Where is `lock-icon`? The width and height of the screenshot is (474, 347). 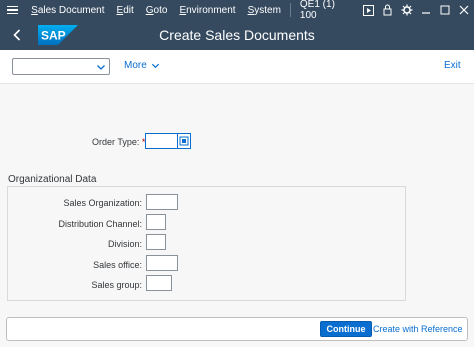 lock-icon is located at coordinates (387, 10).